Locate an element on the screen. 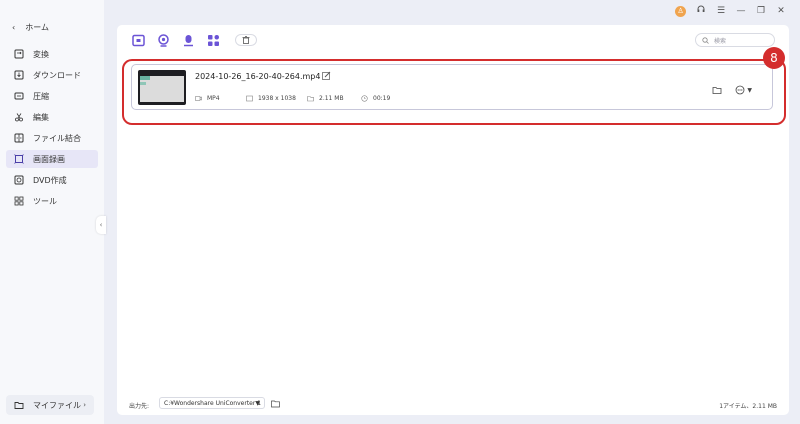 Image resolution: width=800 pixels, height=424 pixels. open-folder-icon is located at coordinates (717, 90).